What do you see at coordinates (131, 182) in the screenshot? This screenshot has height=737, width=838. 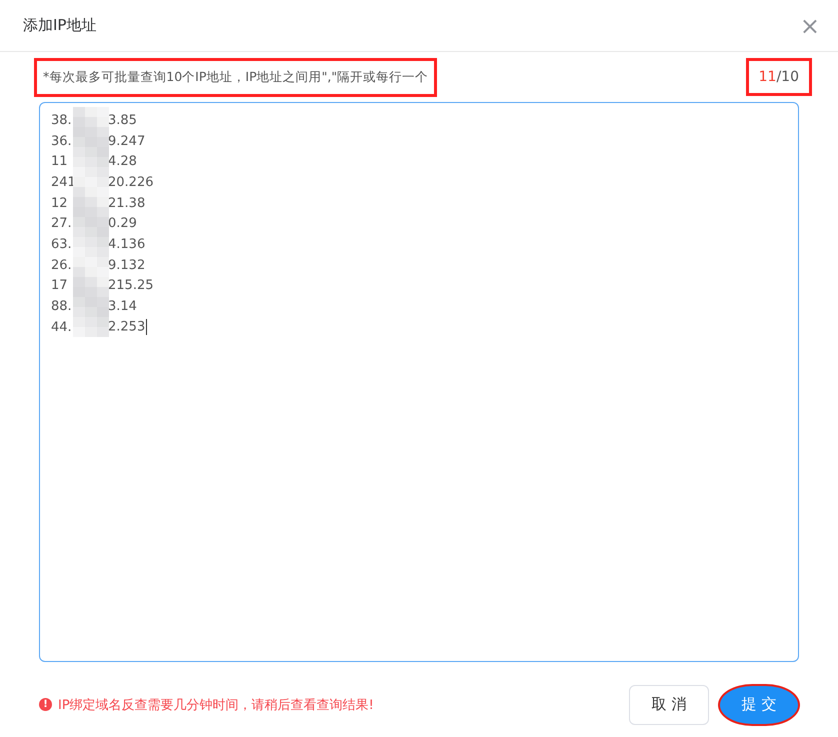 I see `ip-text: 20.226` at bounding box center [131, 182].